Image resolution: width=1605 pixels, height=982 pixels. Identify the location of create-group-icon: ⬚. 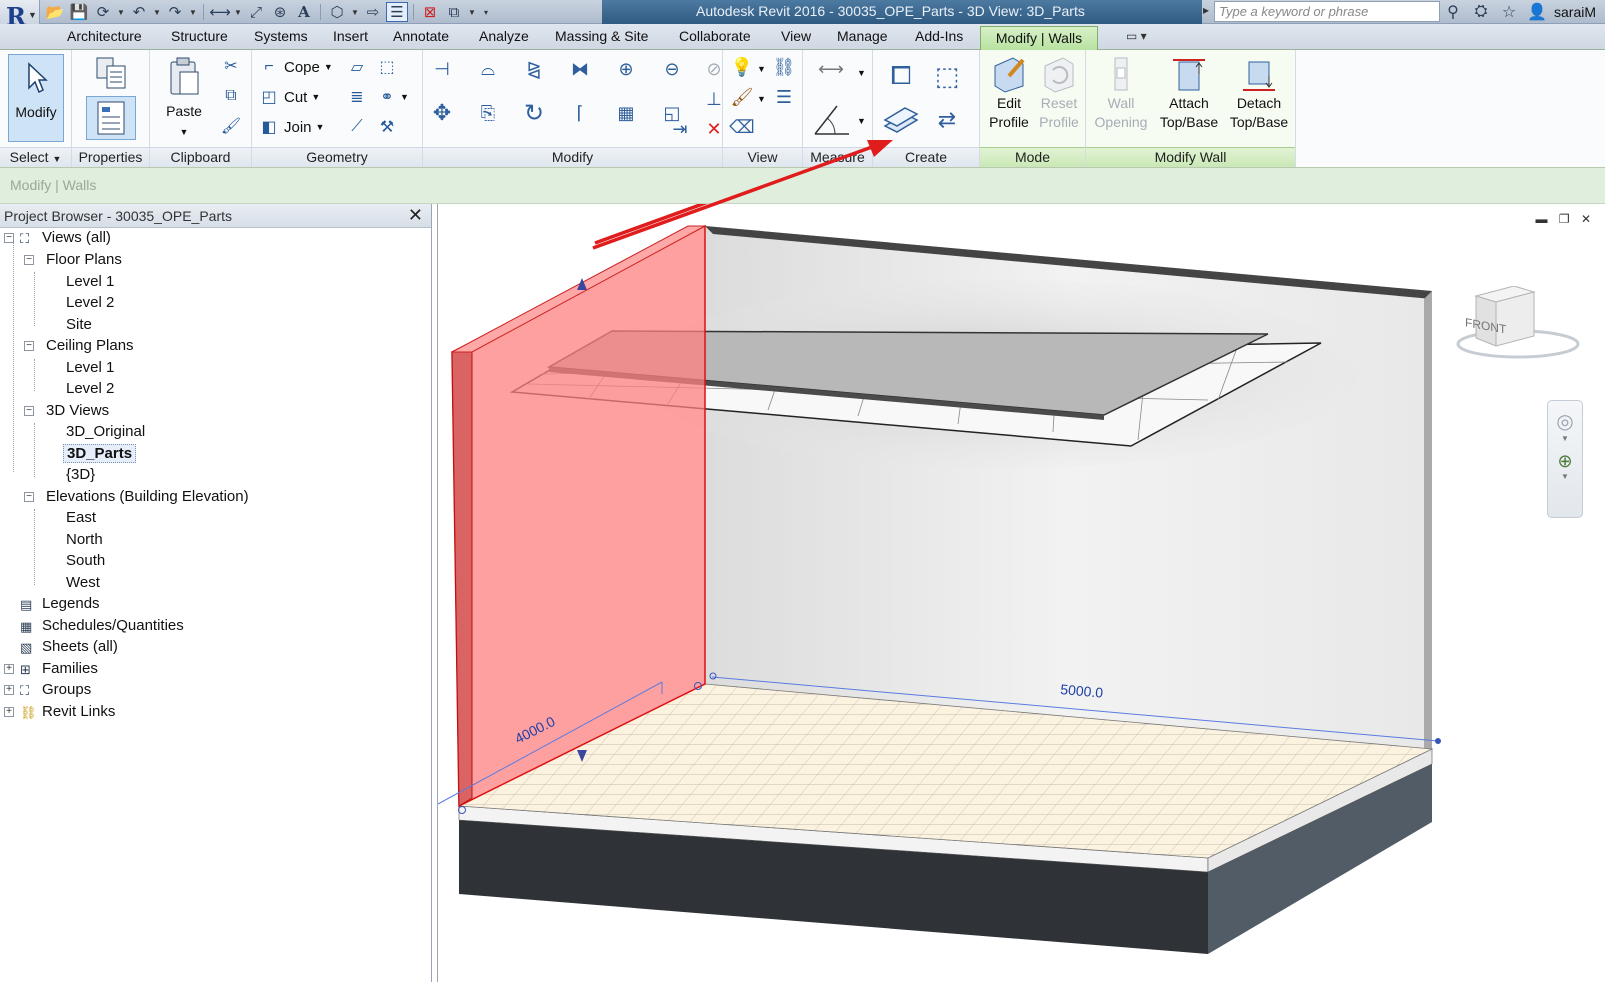
(947, 76).